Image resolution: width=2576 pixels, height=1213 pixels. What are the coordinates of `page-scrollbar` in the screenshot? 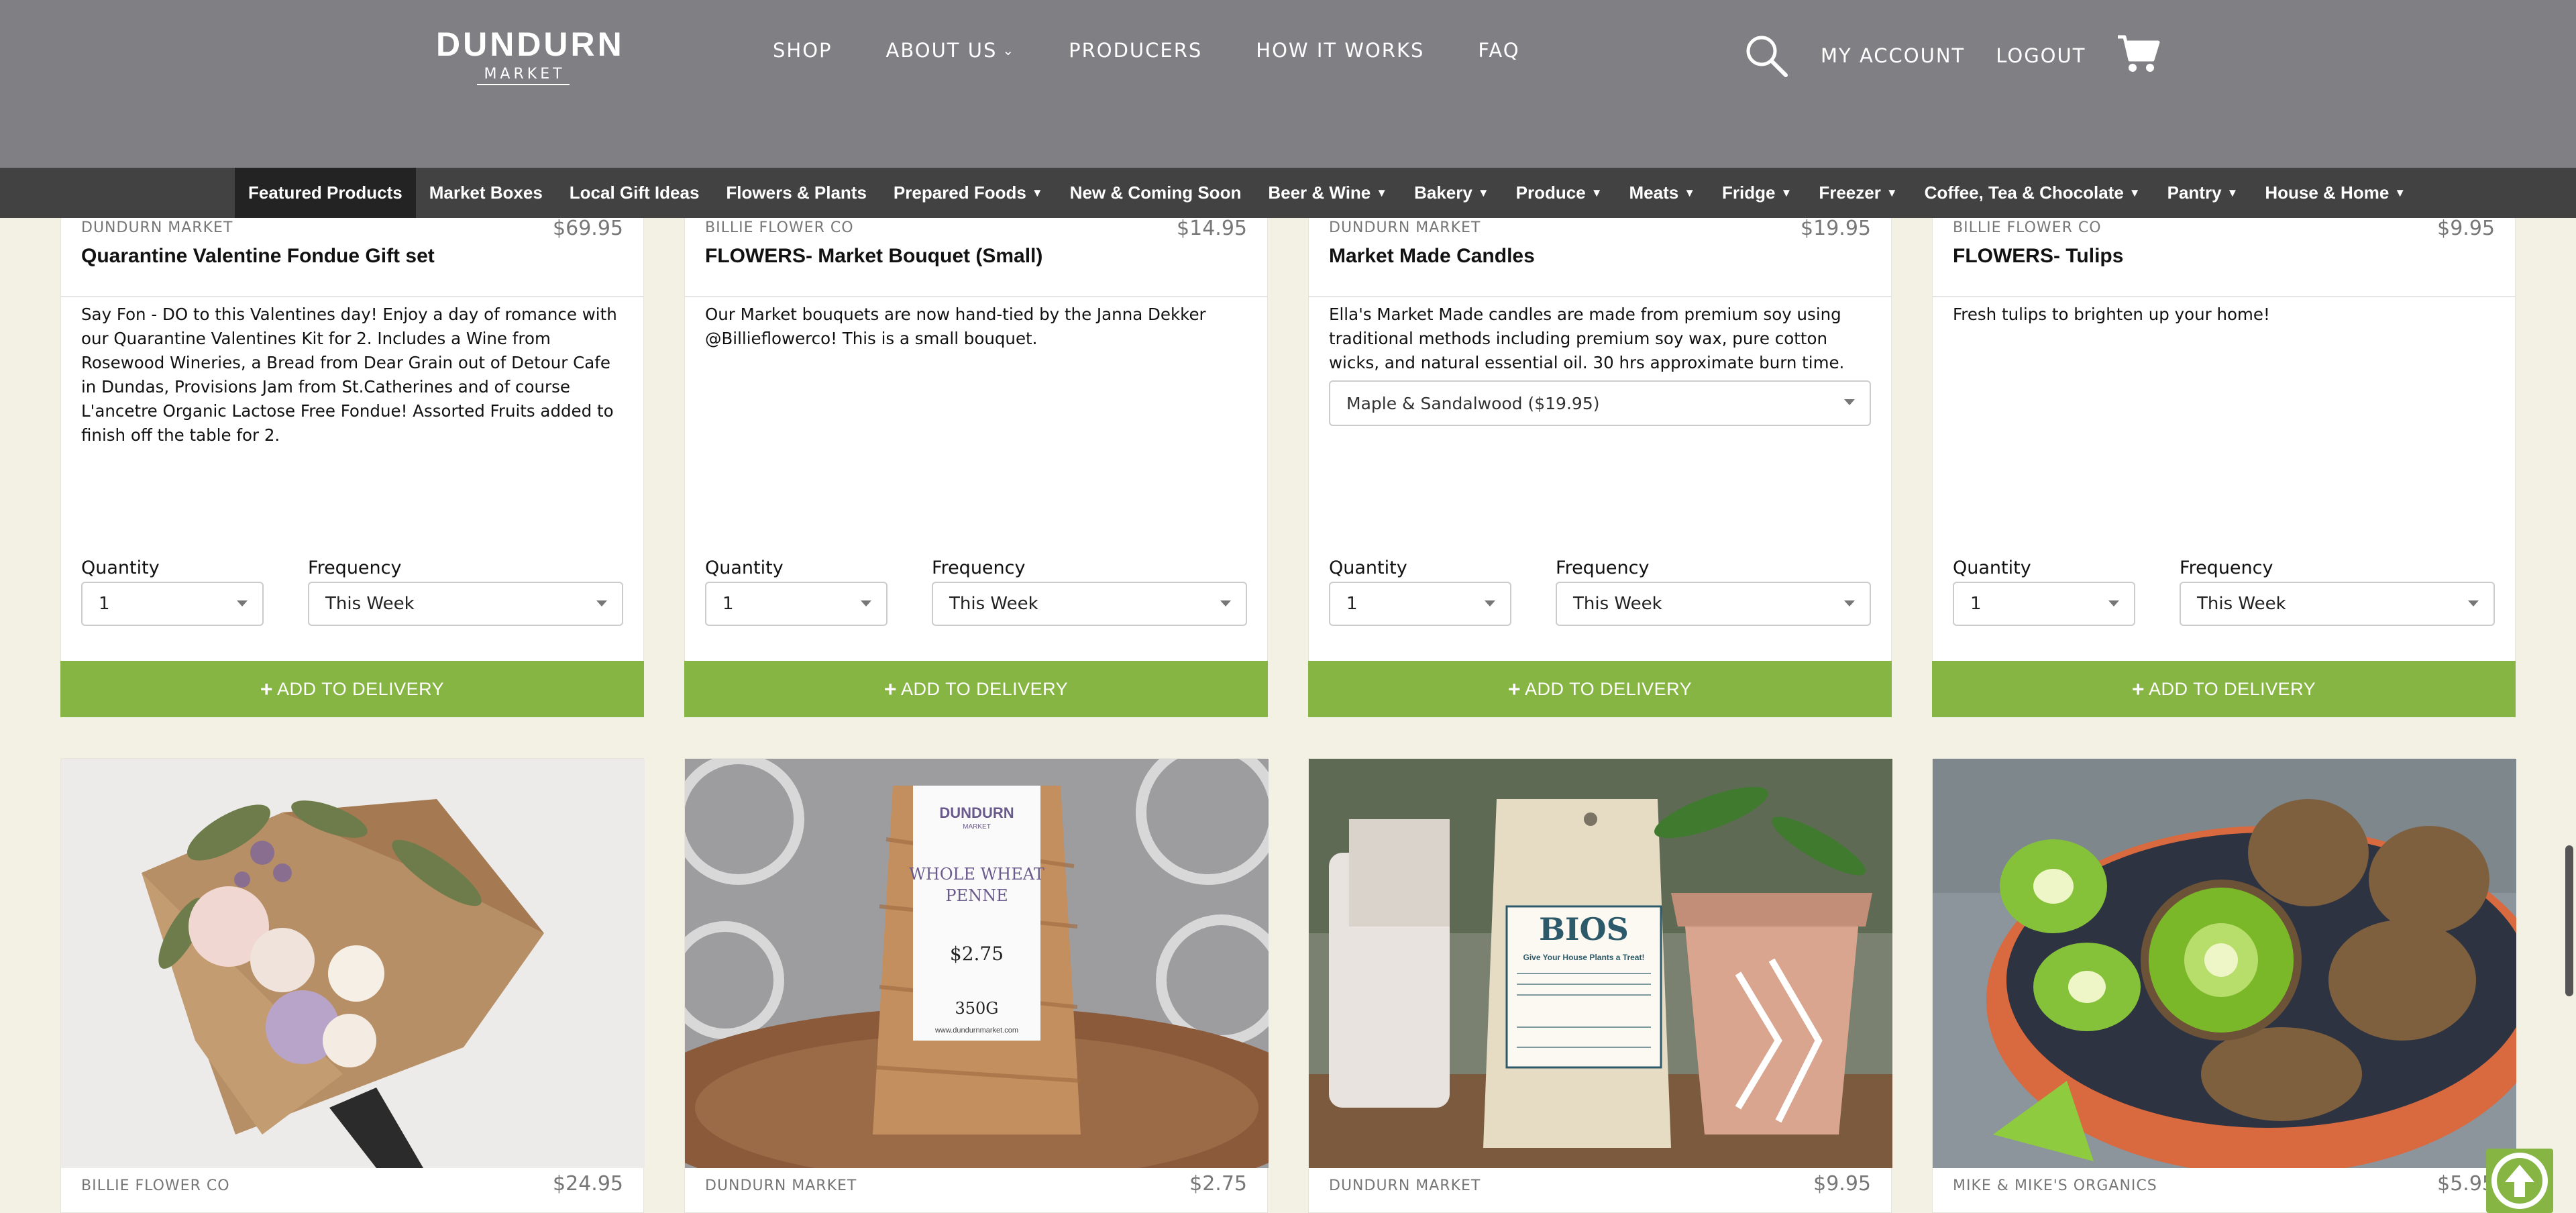 It's located at (2568, 690).